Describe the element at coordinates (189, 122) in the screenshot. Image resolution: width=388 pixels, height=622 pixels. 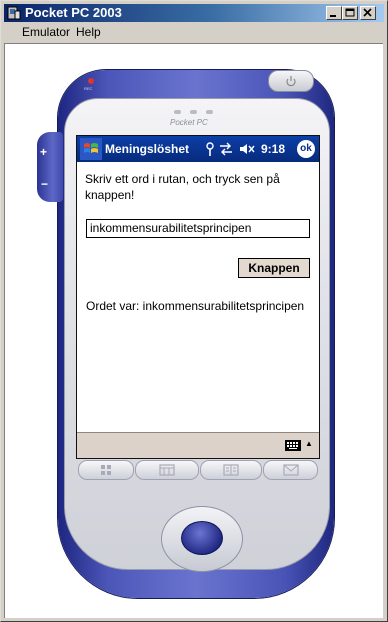
I see `brand-logo: Pocket PC` at that location.